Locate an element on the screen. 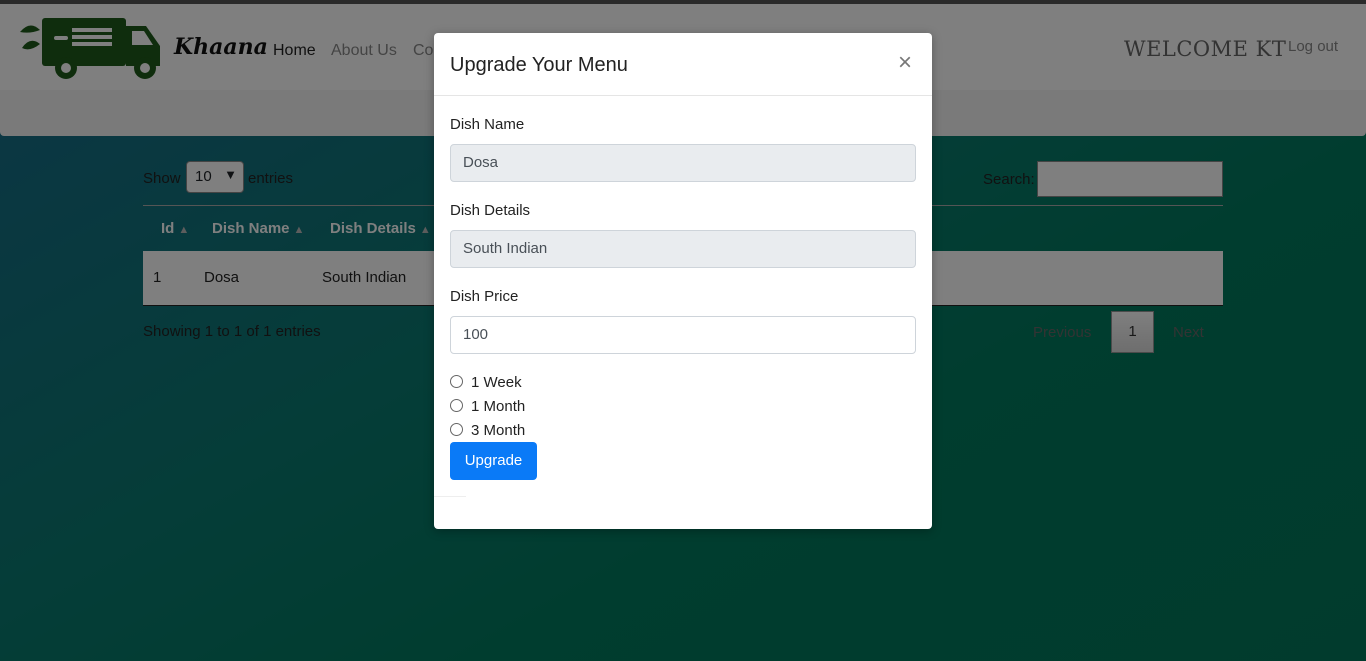  dish-details-label: Dish Details is located at coordinates (490, 210).